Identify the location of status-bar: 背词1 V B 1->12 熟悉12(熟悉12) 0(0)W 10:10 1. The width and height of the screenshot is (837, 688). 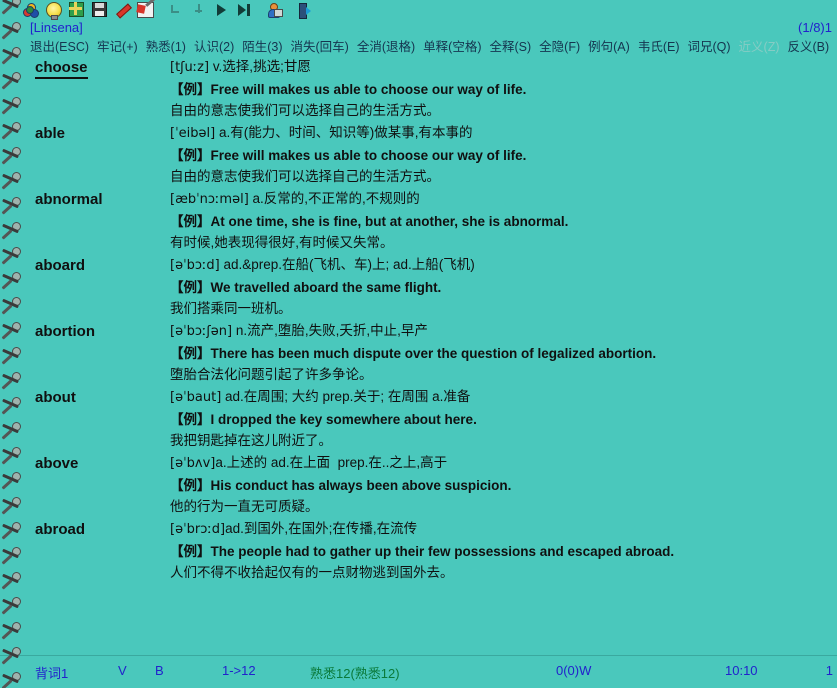
(418, 671).